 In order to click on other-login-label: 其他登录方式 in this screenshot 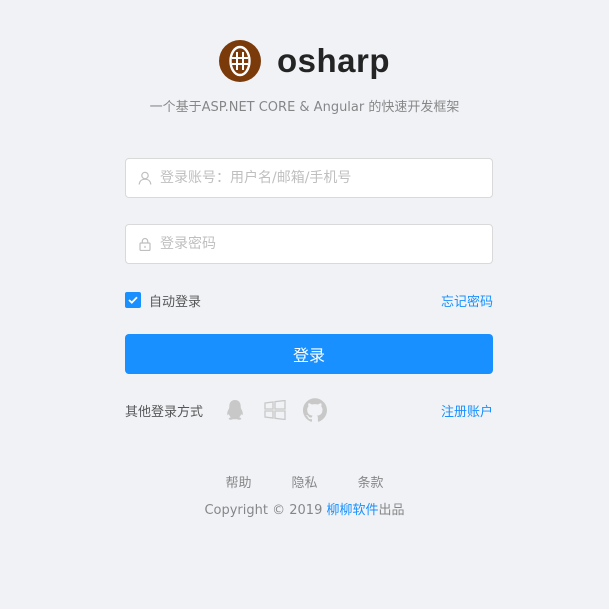, I will do `click(164, 412)`.